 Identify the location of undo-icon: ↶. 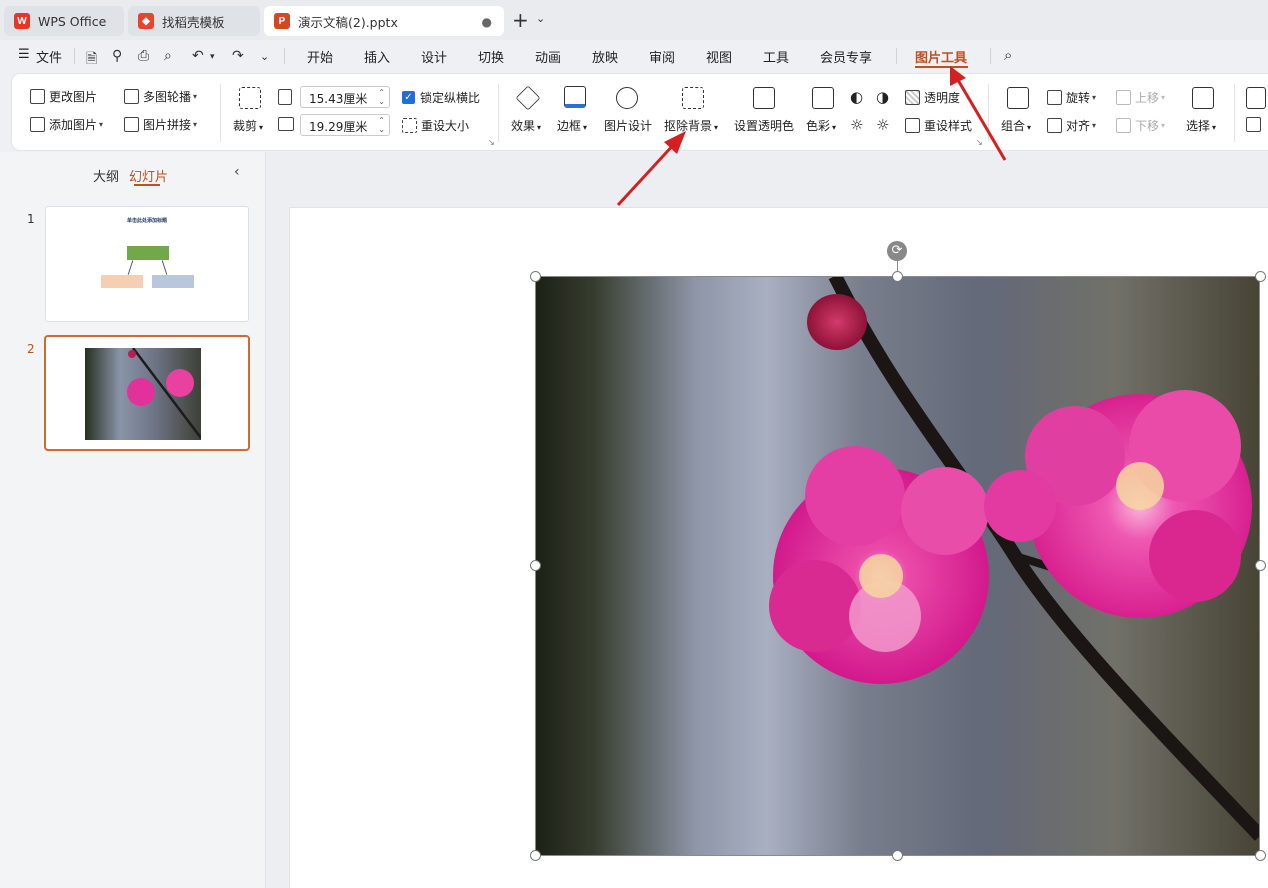
(198, 56).